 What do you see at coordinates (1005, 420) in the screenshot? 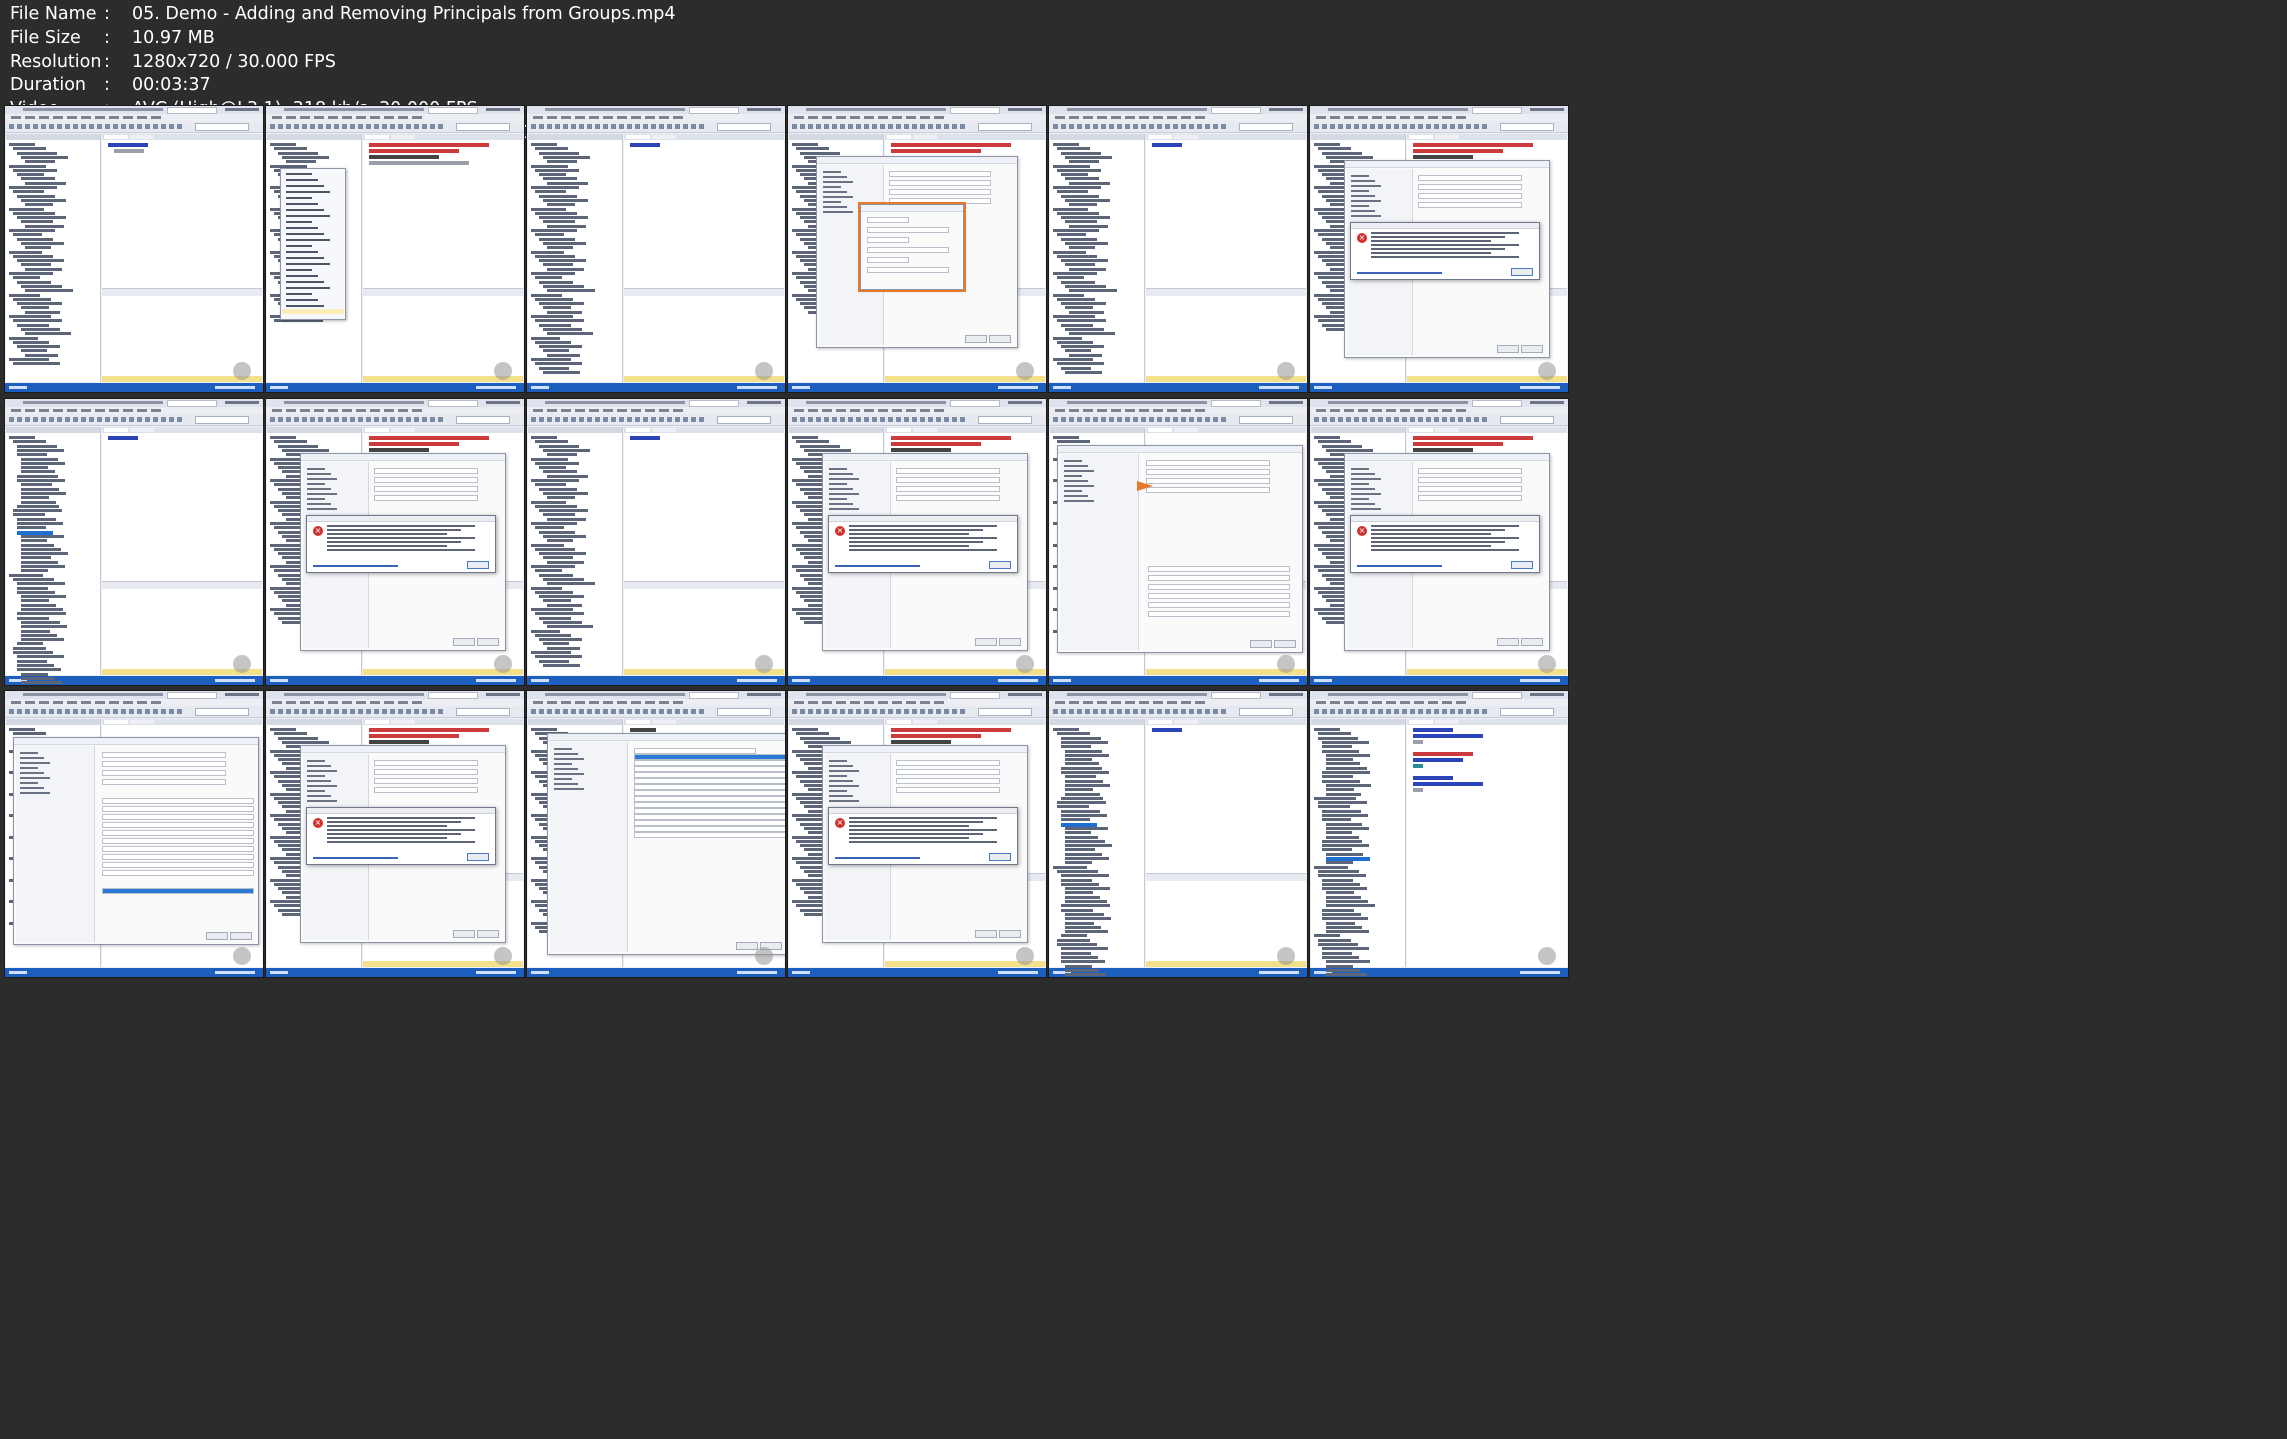
I see `database-dropdown` at bounding box center [1005, 420].